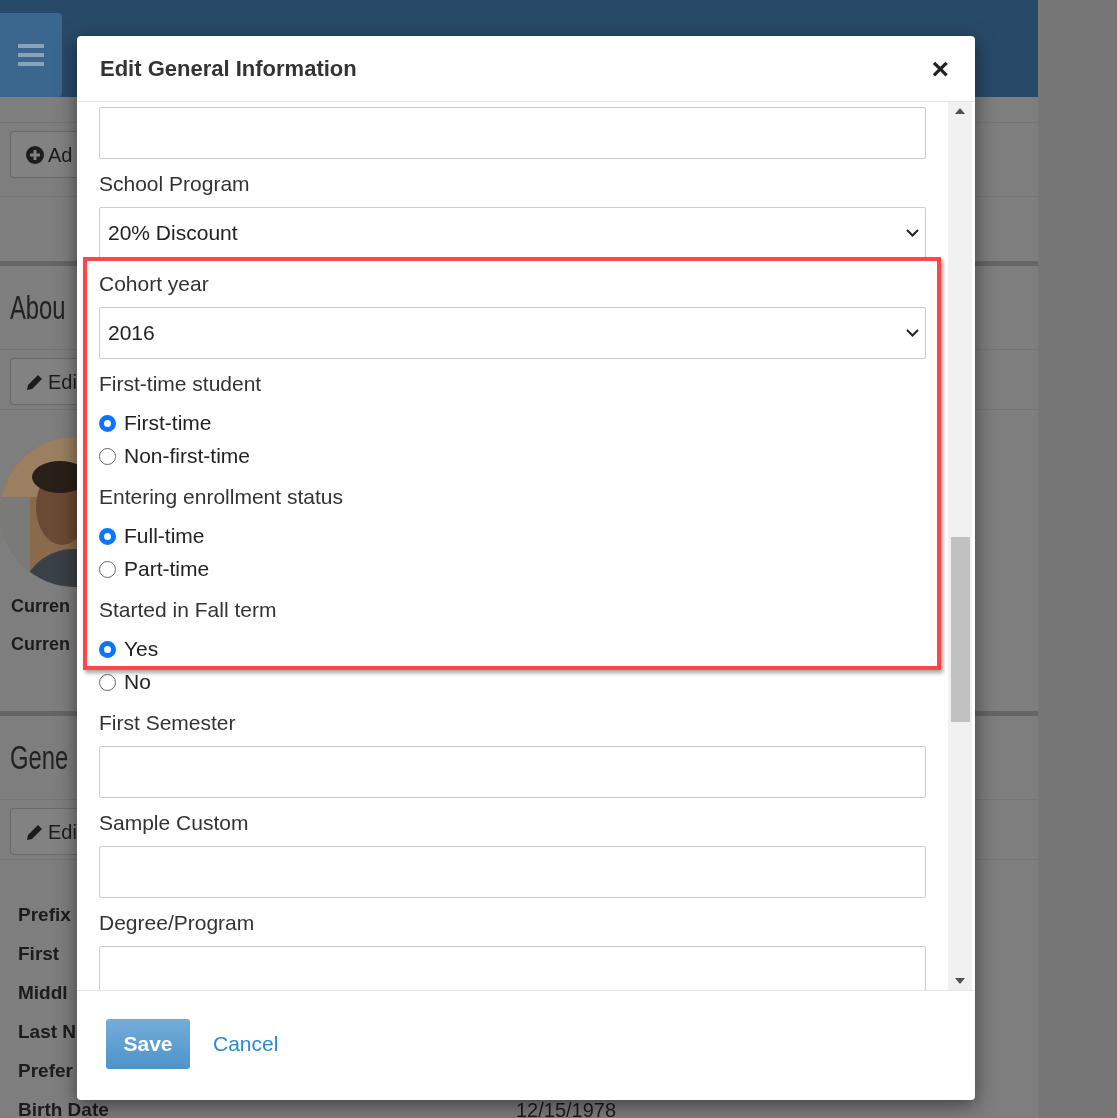  What do you see at coordinates (47, 1032) in the screenshot?
I see `field-label: Last N` at bounding box center [47, 1032].